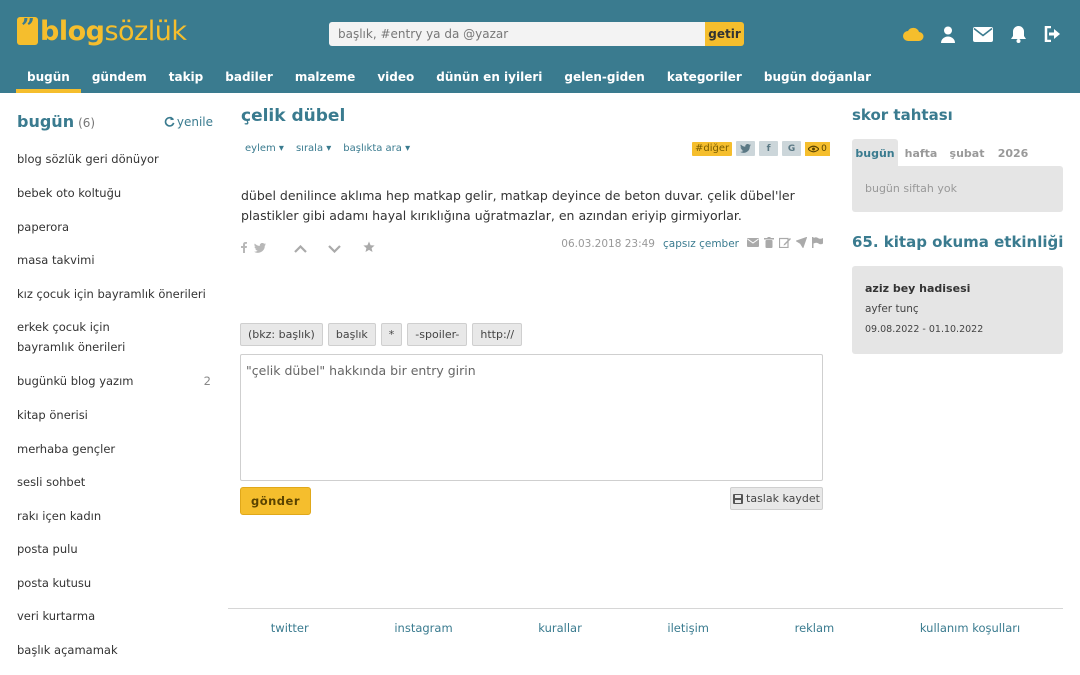  What do you see at coordinates (376, 148) in the screenshot?
I see `search-in-topic-menu: başlıkta ara ▾` at bounding box center [376, 148].